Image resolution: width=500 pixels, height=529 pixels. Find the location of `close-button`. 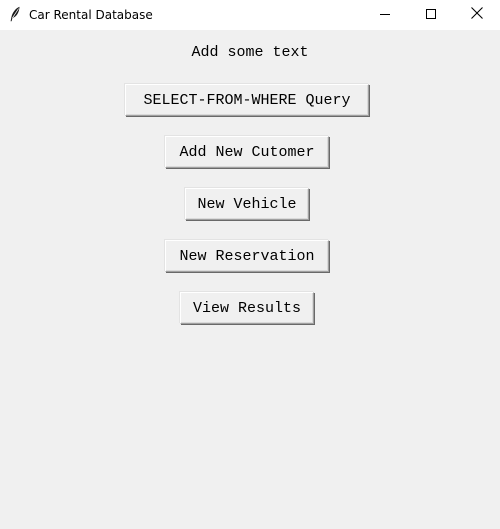

close-button is located at coordinates (477, 15).